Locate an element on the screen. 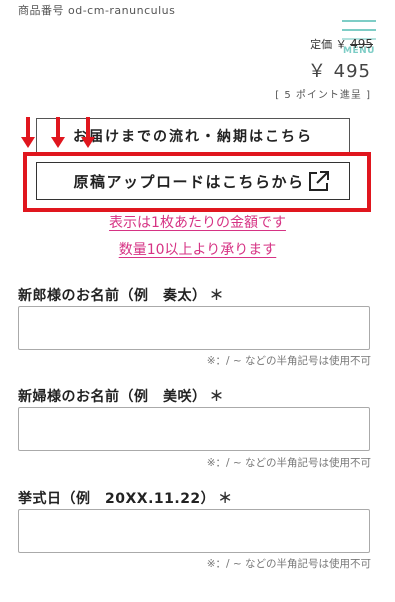 The image size is (395, 602). wedding-date-hint: ※：/ ~ などの半角記号は使用不可 is located at coordinates (288, 564).